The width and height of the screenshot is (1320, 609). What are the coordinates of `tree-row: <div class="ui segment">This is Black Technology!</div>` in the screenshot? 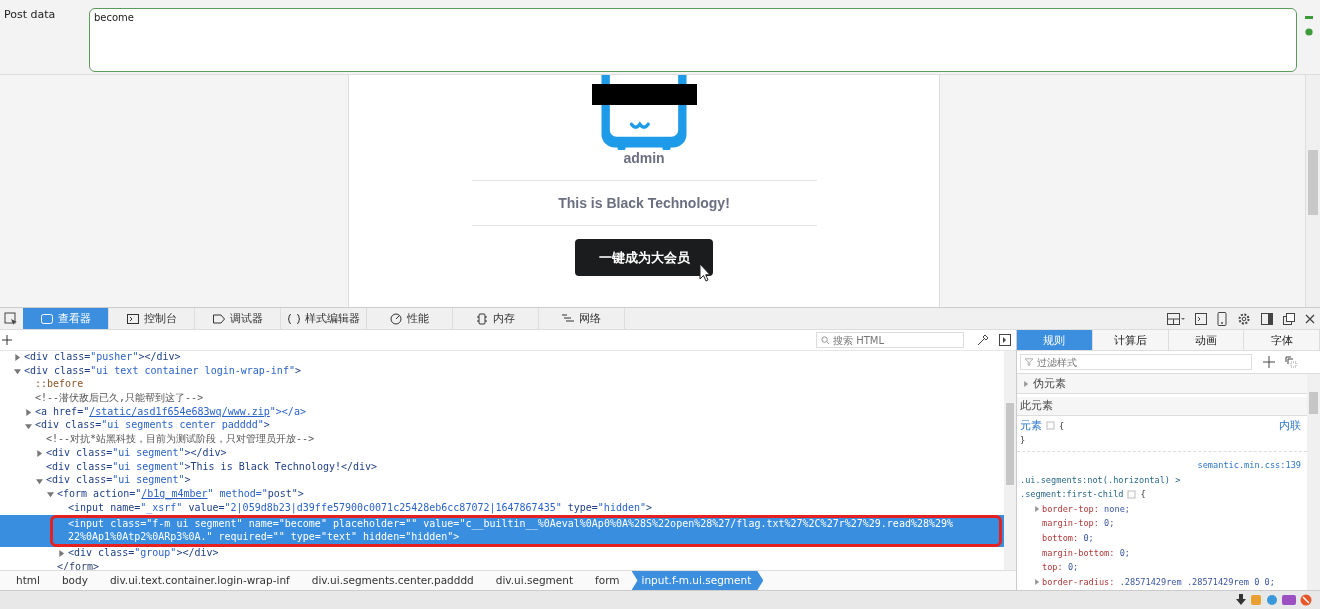 It's located at (502, 467).